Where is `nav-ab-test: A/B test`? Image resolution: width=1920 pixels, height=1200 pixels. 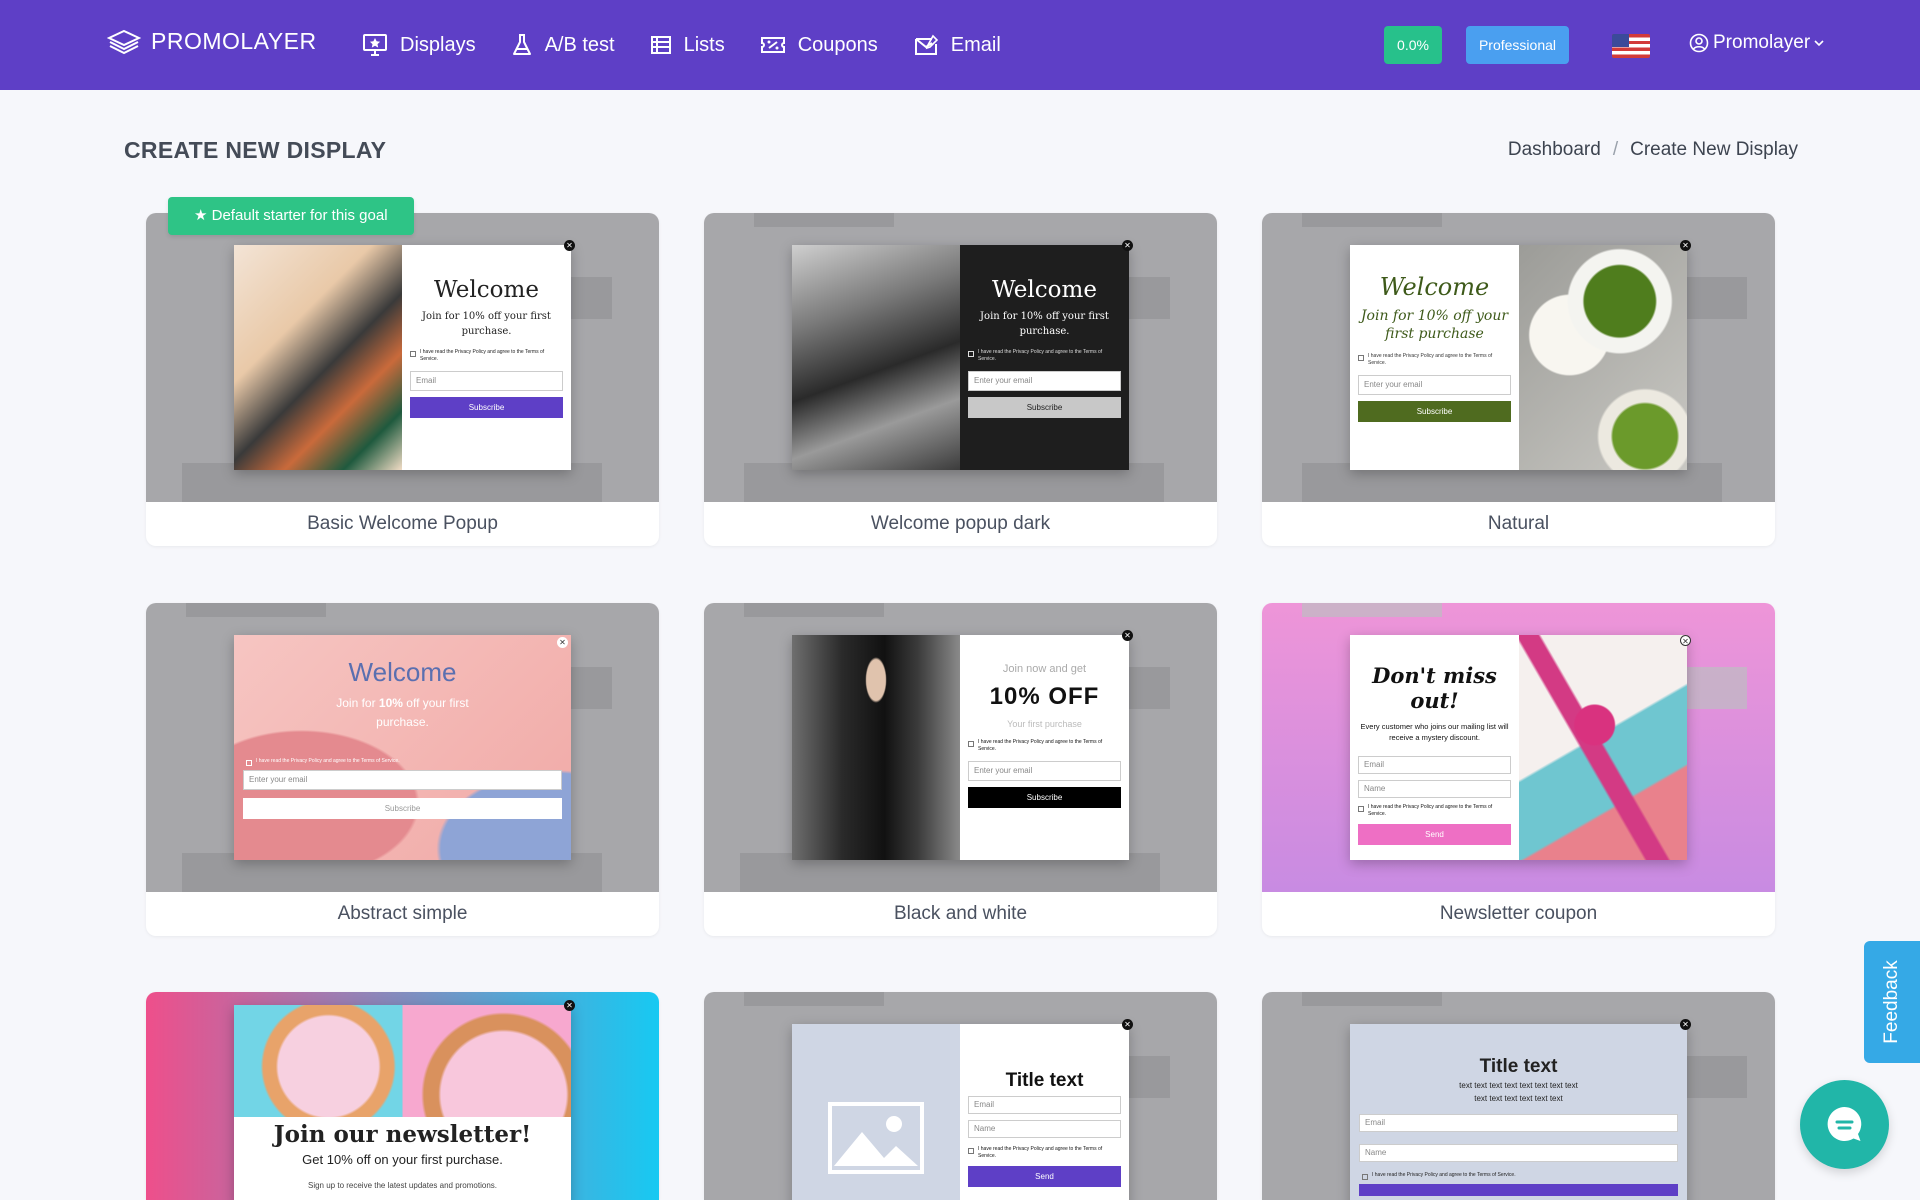 nav-ab-test: A/B test is located at coordinates (563, 45).